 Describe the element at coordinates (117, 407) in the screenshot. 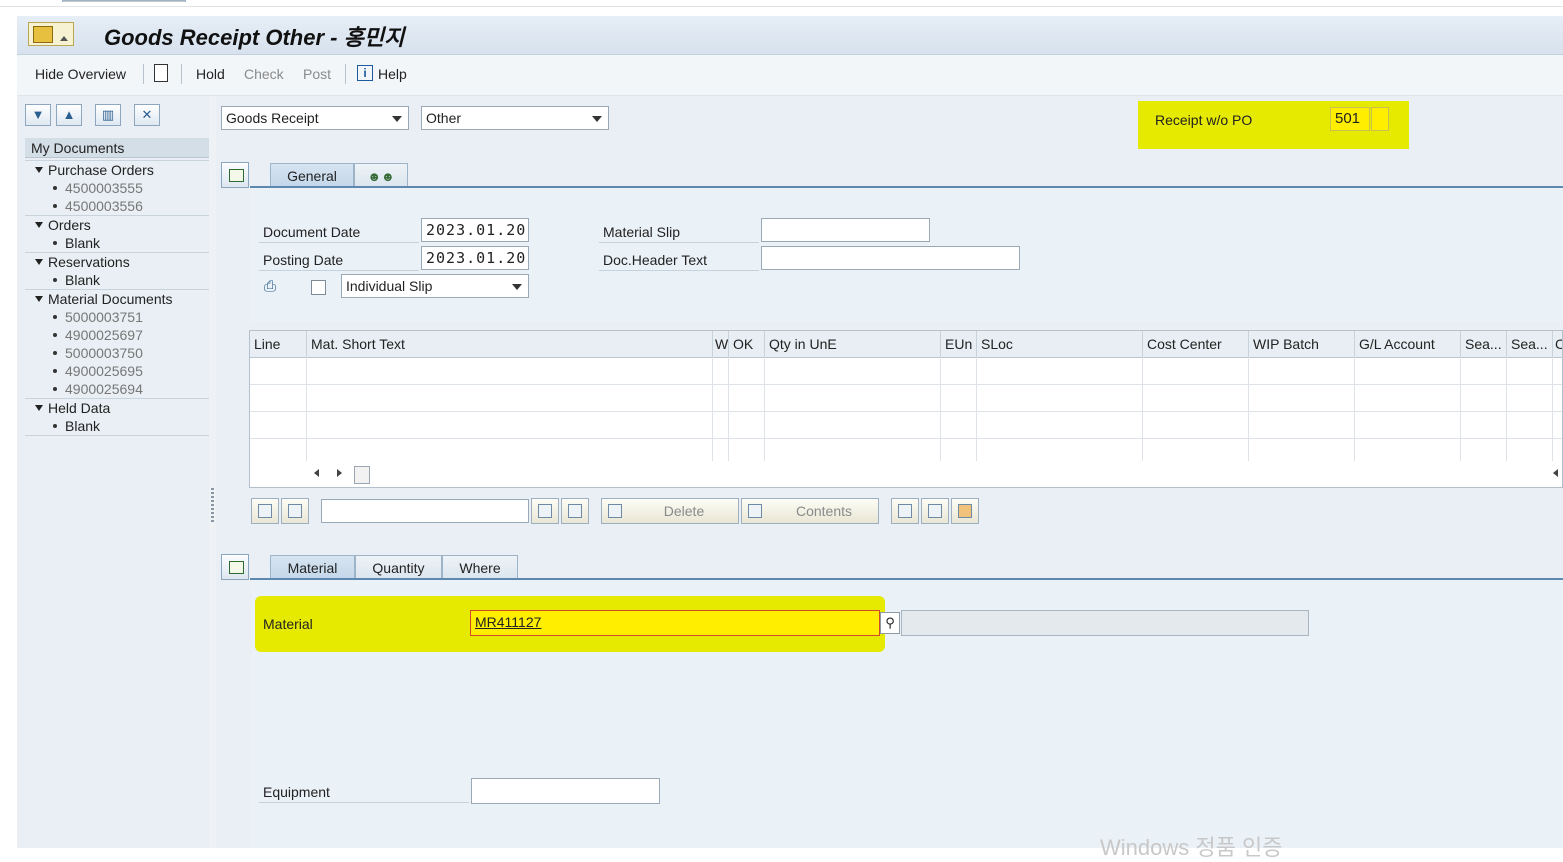

I see `tree-folder-held-data: Held Data` at that location.